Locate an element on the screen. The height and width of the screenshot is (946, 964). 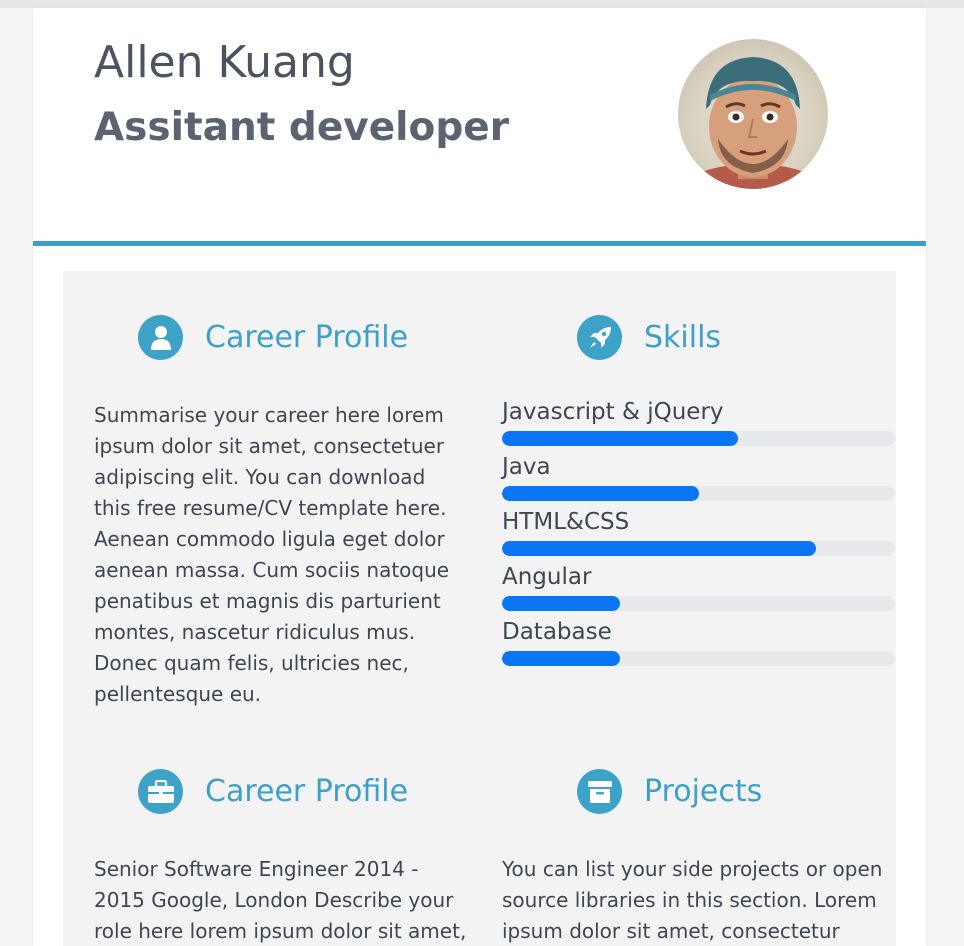
projects-title: Projects is located at coordinates (703, 791).